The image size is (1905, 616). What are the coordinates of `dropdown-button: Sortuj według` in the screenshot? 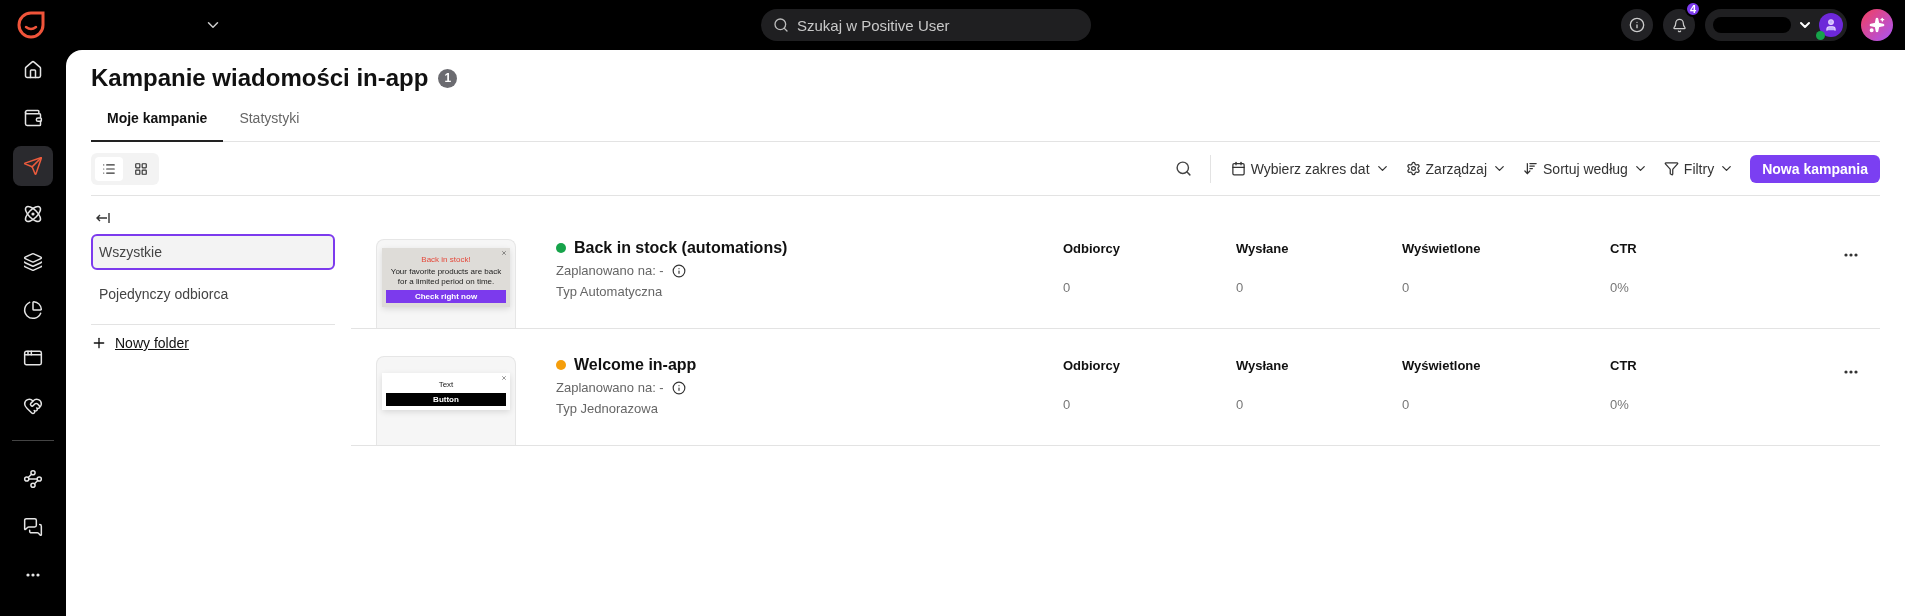 It's located at (1585, 168).